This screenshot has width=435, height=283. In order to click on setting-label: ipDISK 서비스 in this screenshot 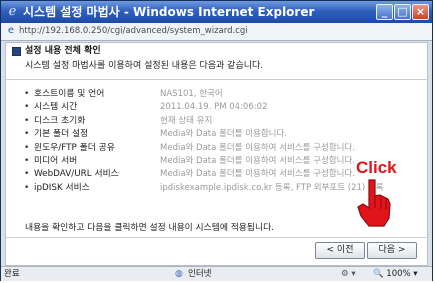, I will do `click(62, 187)`.